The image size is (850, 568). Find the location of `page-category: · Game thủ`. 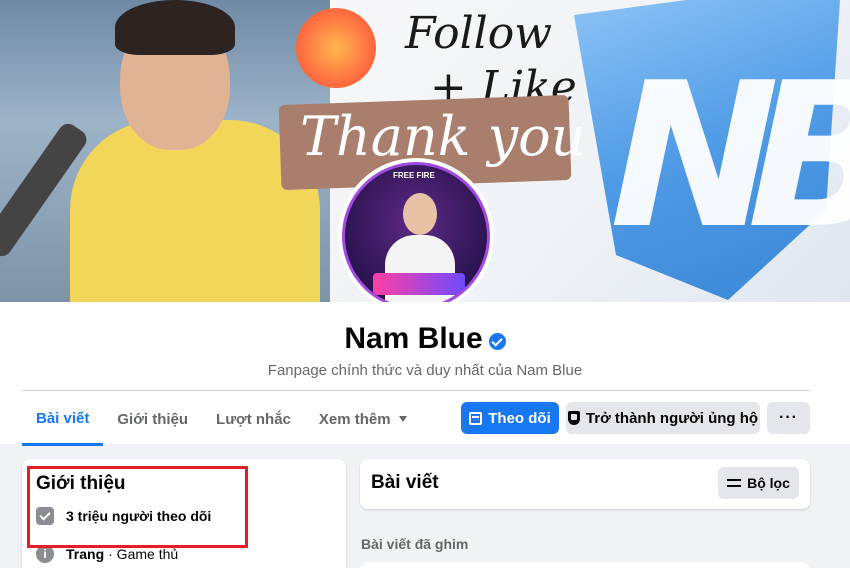

page-category: · Game thủ is located at coordinates (143, 554).